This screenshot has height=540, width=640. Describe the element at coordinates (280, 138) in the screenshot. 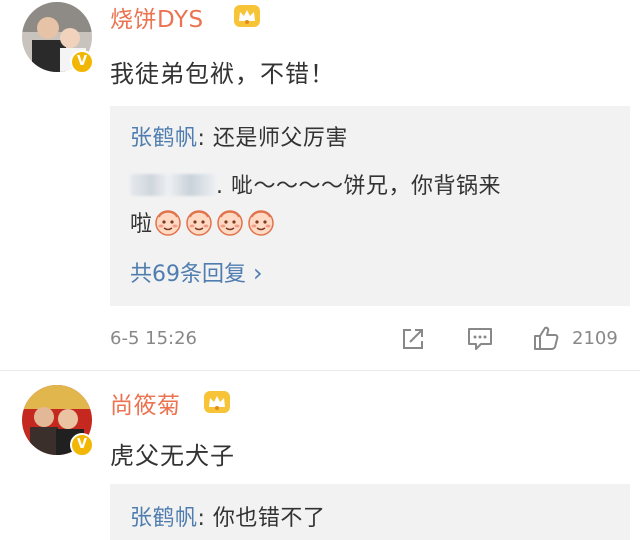

I see `reply-text: 还是师父厉害` at that location.